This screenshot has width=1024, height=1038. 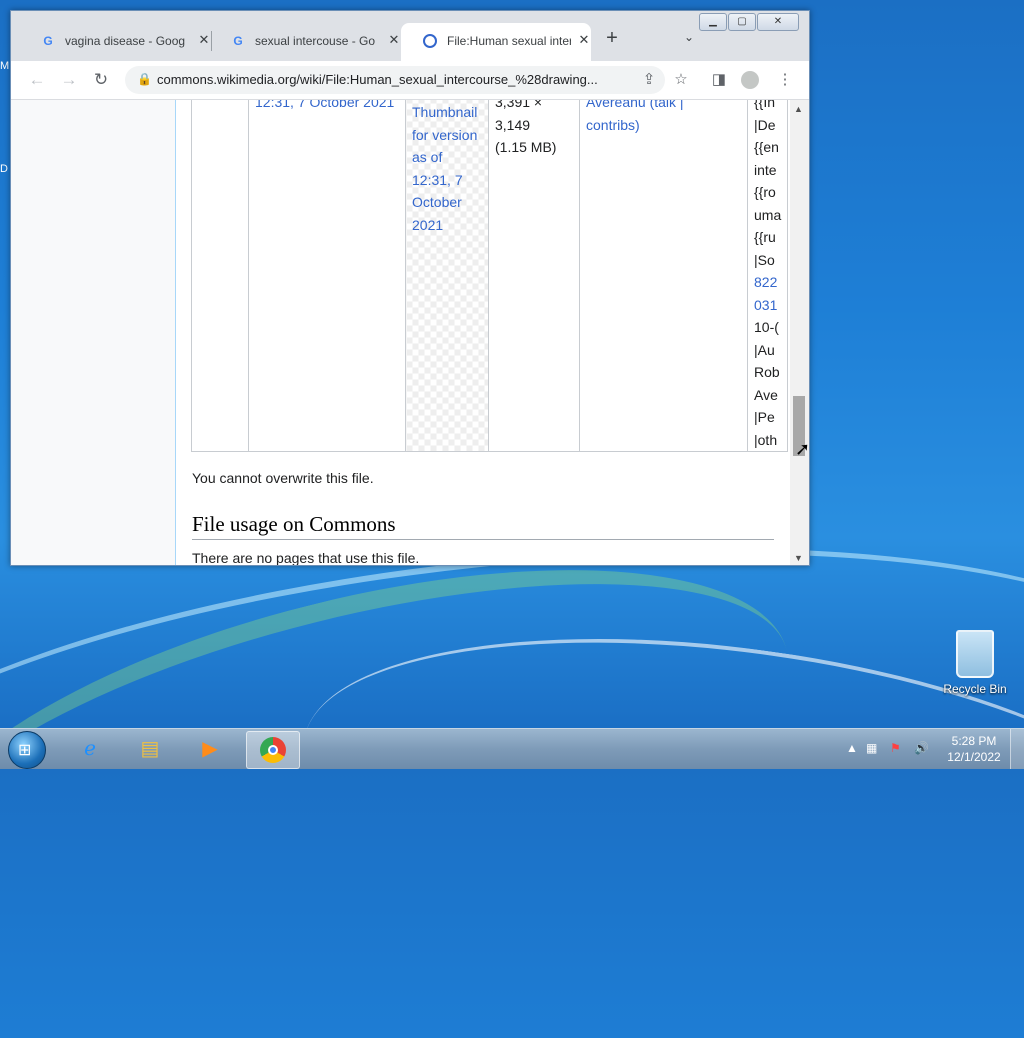 I want to click on clock-time: 5:28 PM, so click(x=974, y=741).